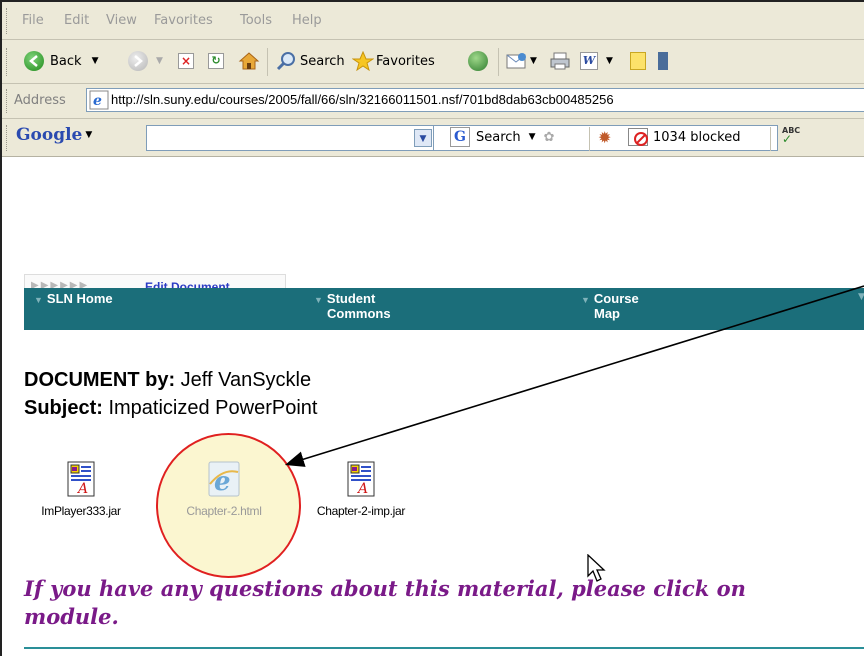 The height and width of the screenshot is (656, 864). I want to click on mail-button: ▼, so click(521, 61).